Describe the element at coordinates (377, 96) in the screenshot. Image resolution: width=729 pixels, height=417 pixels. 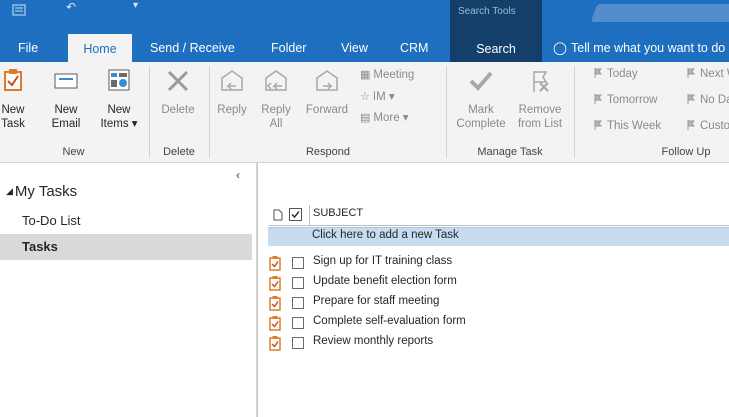
I see `im-button: ☆ IM ▾` at that location.